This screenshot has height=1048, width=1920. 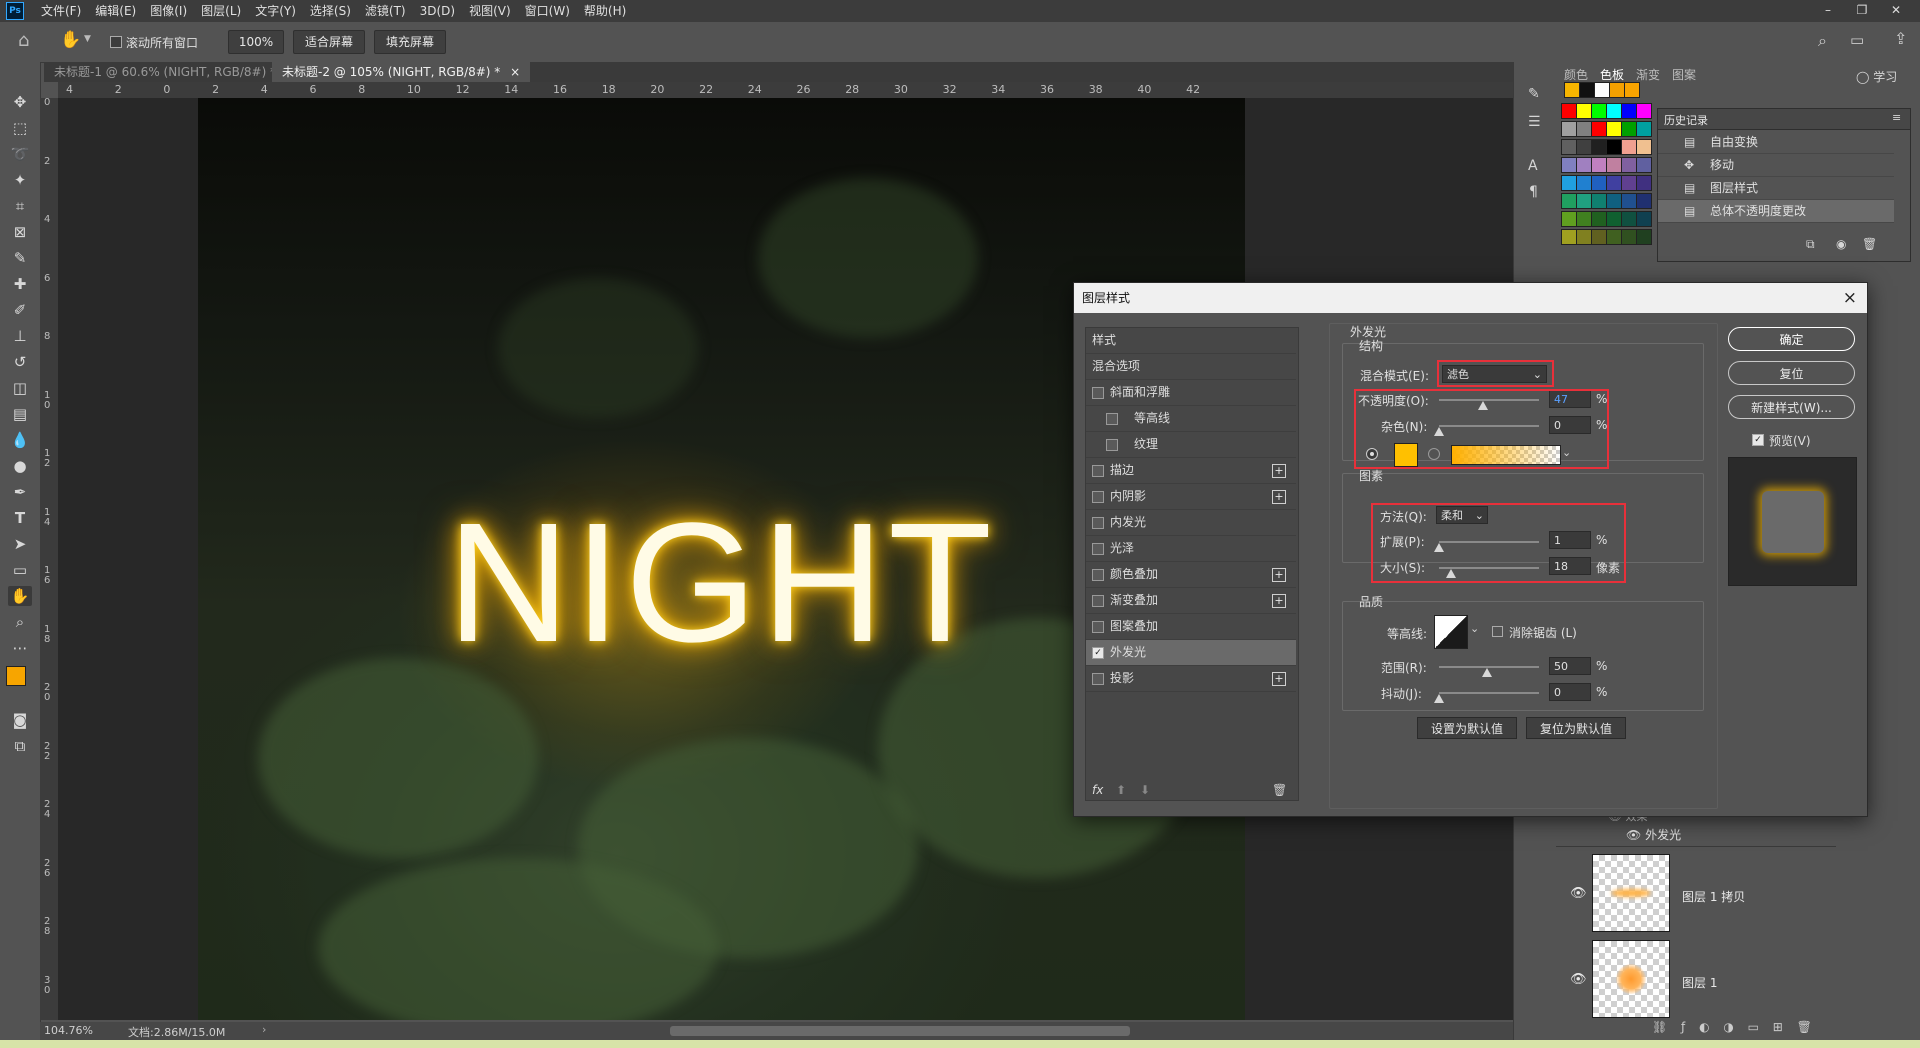 What do you see at coordinates (1850, 298) in the screenshot?
I see `dialog-close-icon: ×` at bounding box center [1850, 298].